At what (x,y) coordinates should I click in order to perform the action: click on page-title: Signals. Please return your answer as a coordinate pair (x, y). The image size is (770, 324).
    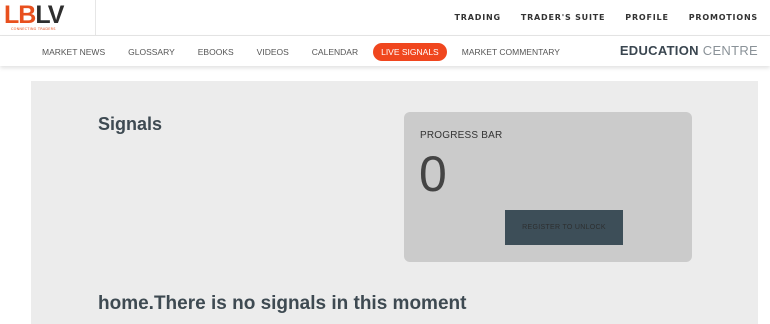
    Looking at the image, I should click on (130, 124).